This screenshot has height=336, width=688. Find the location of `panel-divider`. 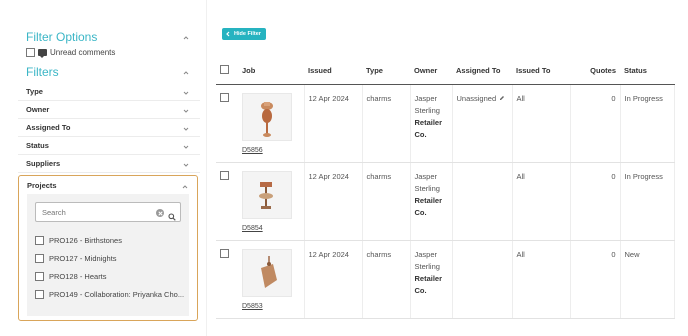

panel-divider is located at coordinates (206, 168).